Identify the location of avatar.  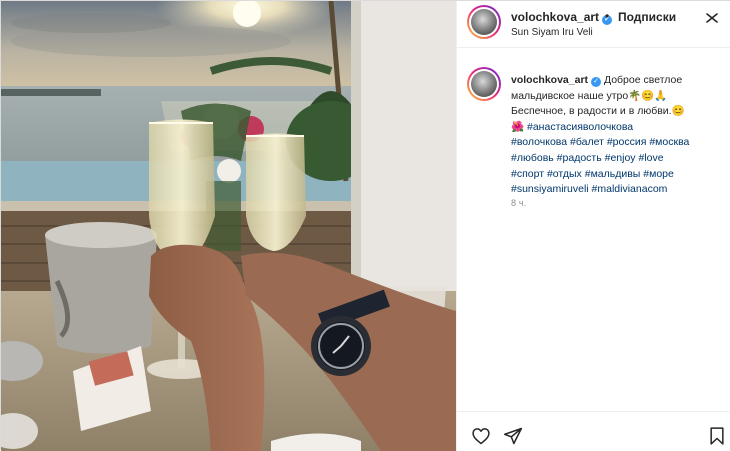
(484, 22).